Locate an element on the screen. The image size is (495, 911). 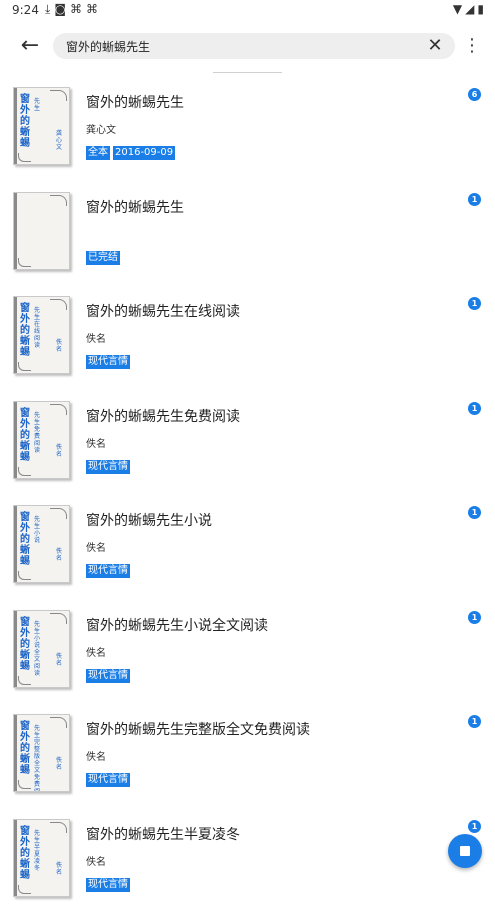
back-button: ← is located at coordinates (30, 46).